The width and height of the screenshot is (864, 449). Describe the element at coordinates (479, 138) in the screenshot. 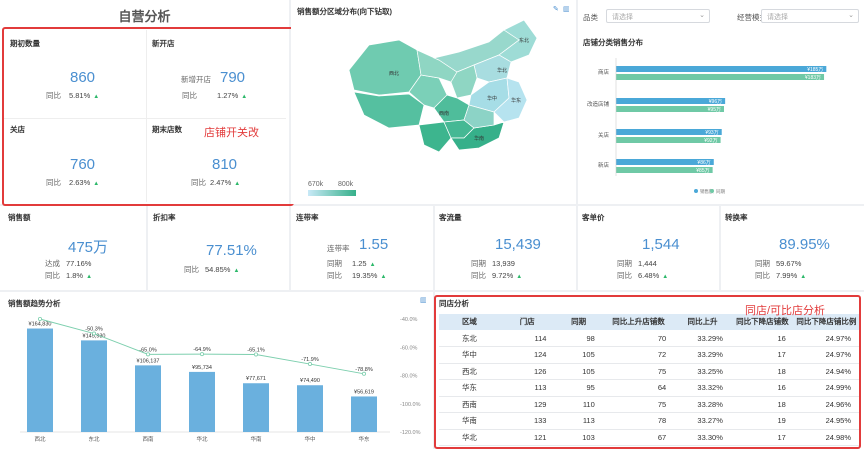

I see `map-label-south: 华南` at that location.